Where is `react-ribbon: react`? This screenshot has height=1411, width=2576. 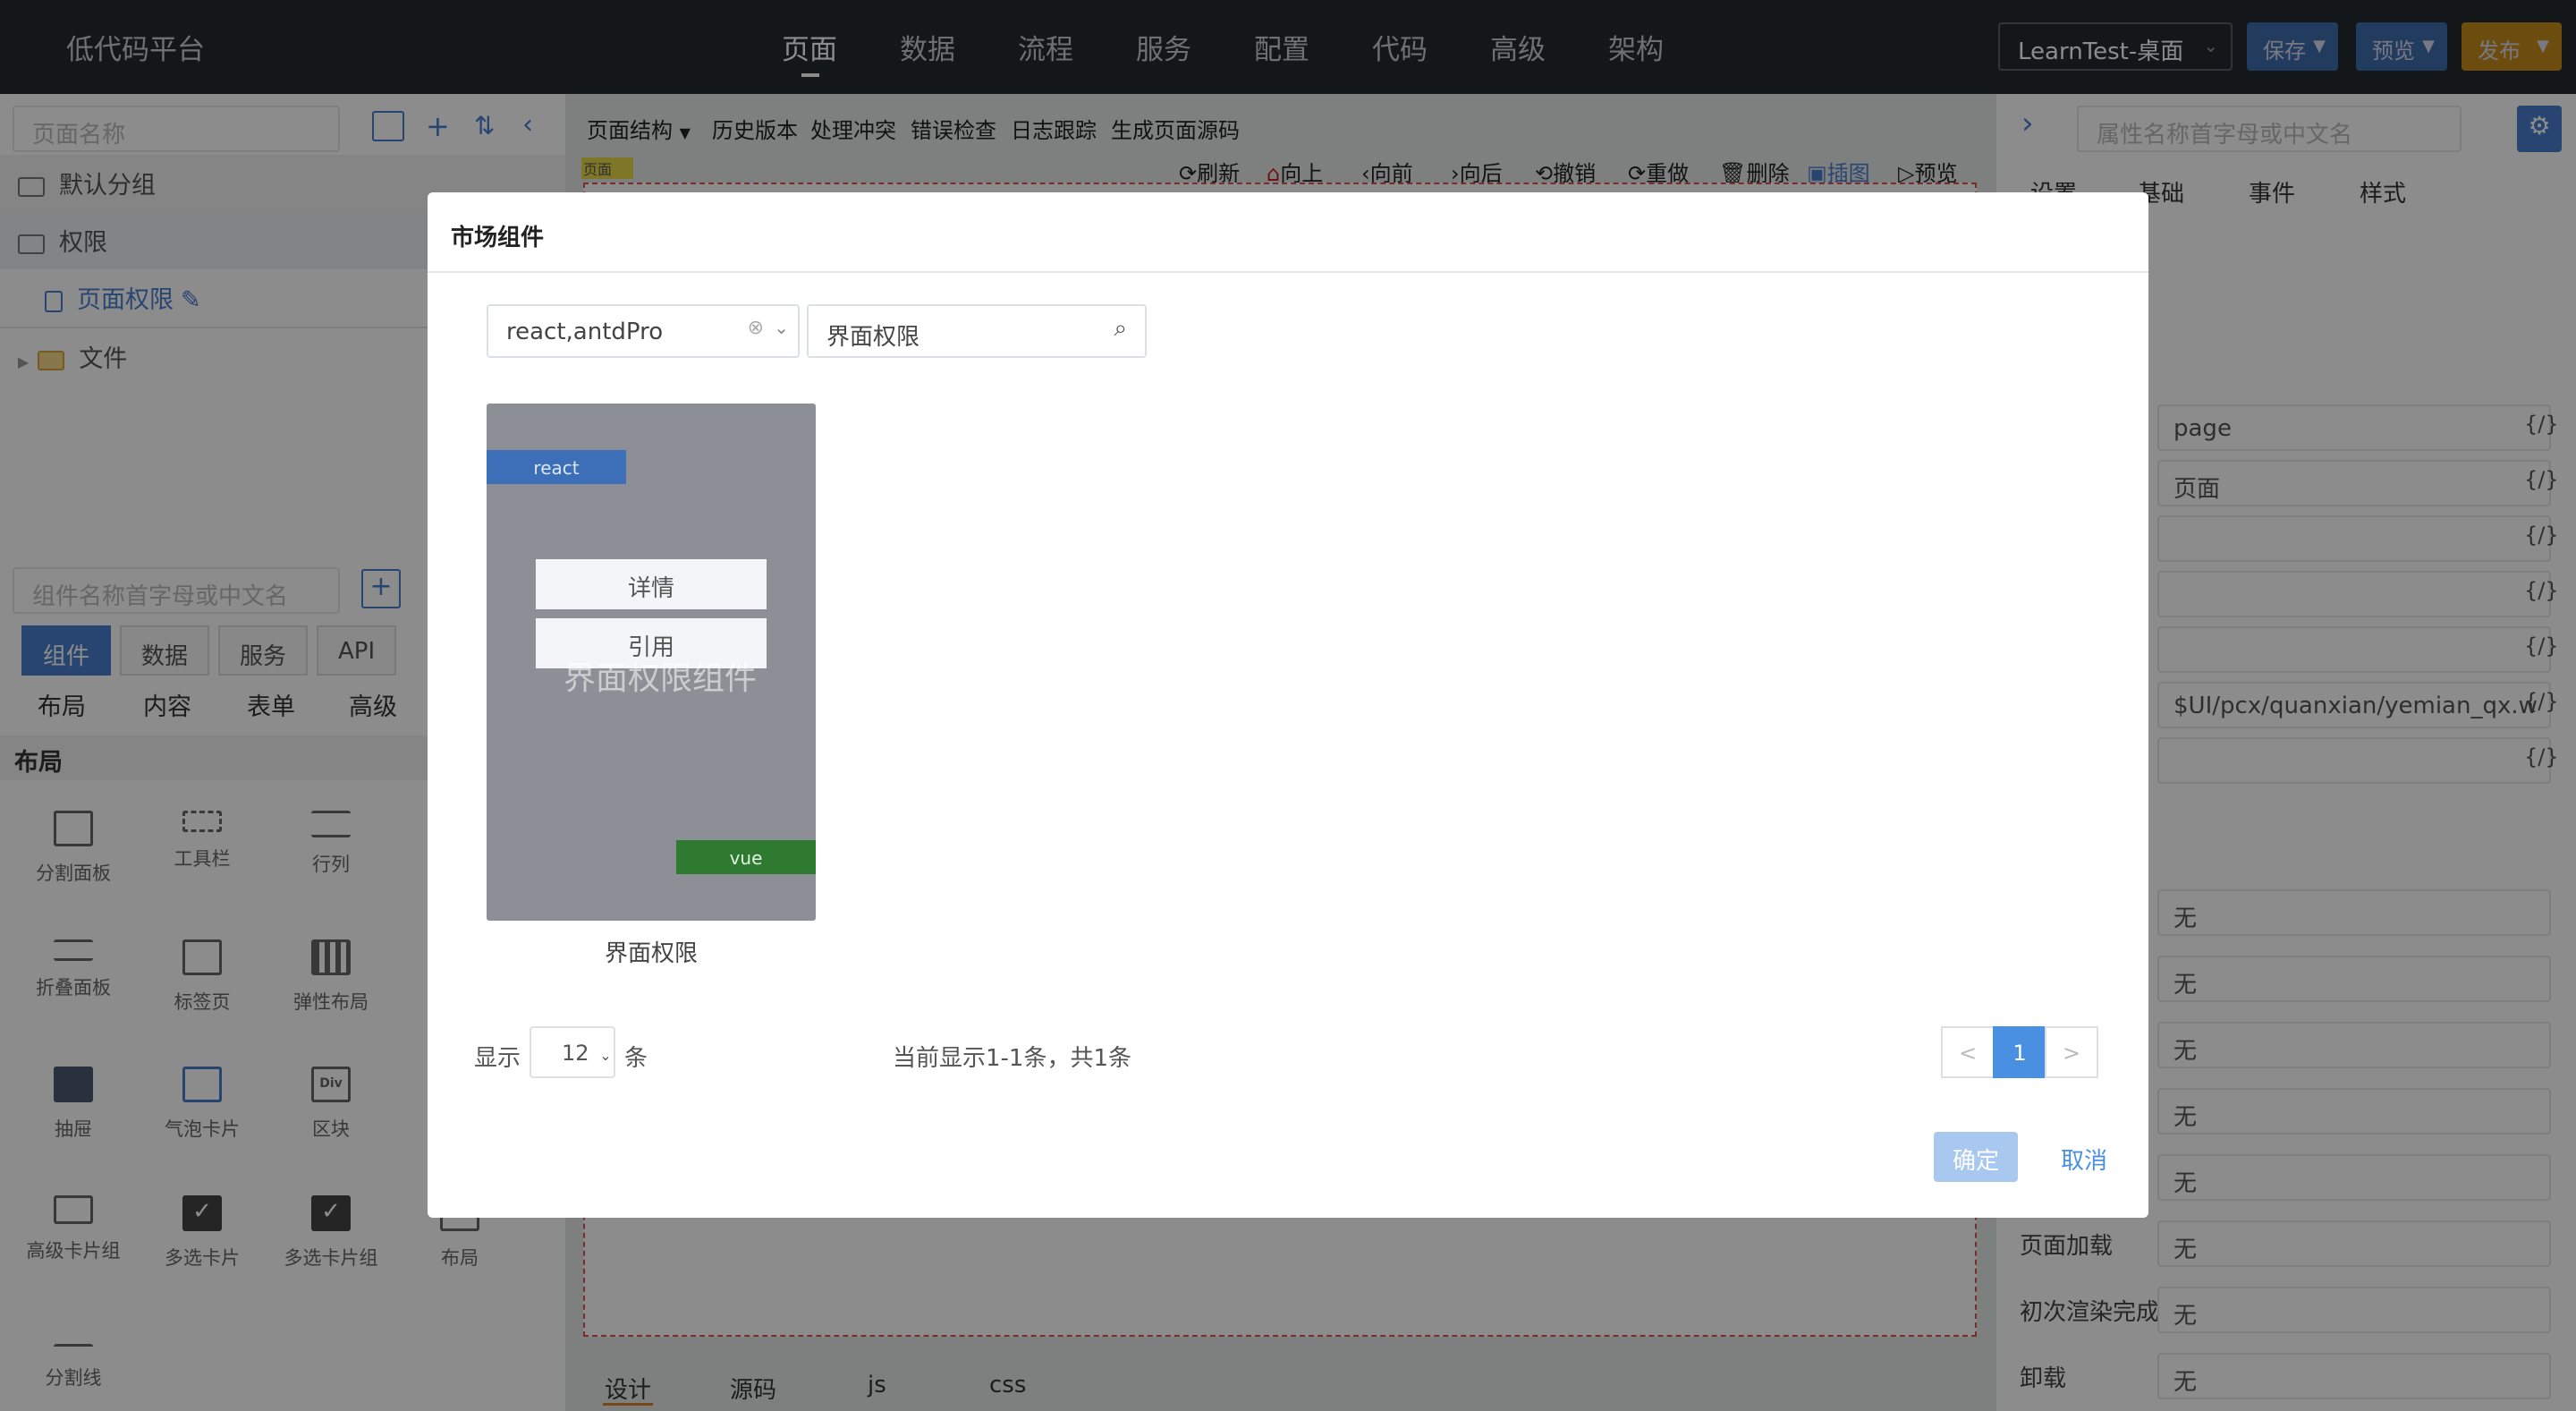 react-ribbon: react is located at coordinates (556, 467).